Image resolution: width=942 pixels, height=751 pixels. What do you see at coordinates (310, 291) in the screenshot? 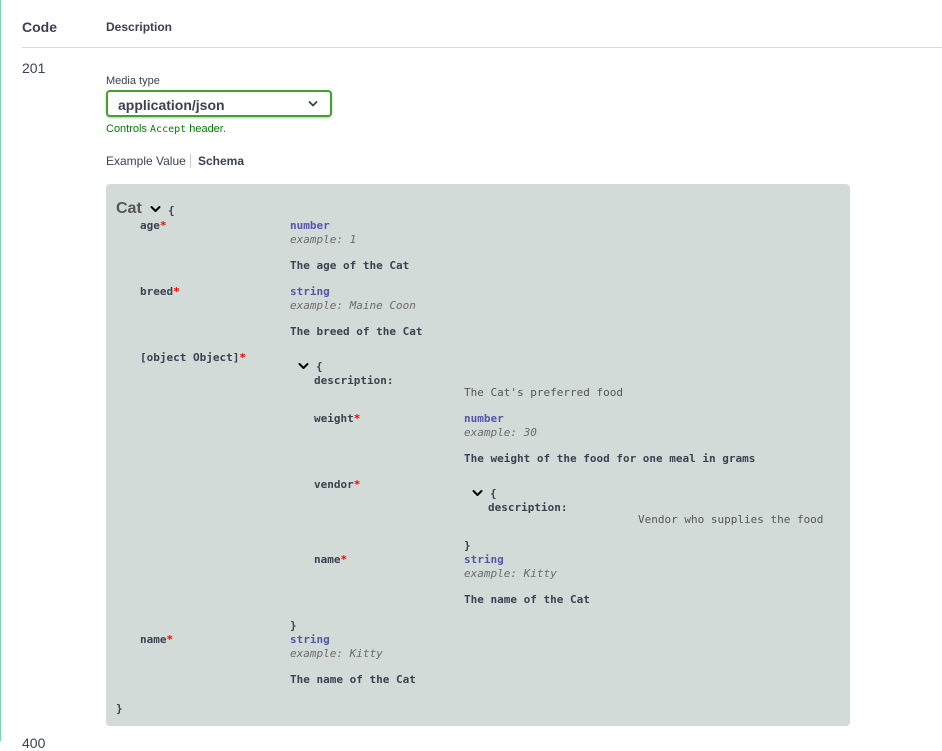
I see `prop-type-breed: string` at bounding box center [310, 291].